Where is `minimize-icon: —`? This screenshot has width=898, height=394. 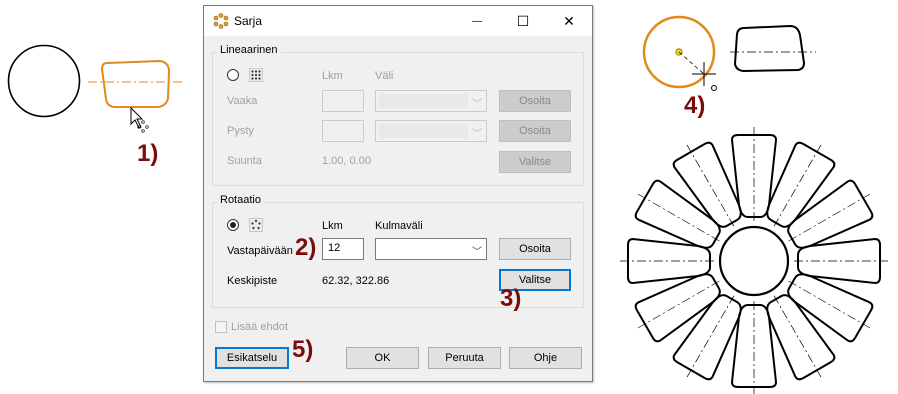 minimize-icon: — is located at coordinates (477, 21).